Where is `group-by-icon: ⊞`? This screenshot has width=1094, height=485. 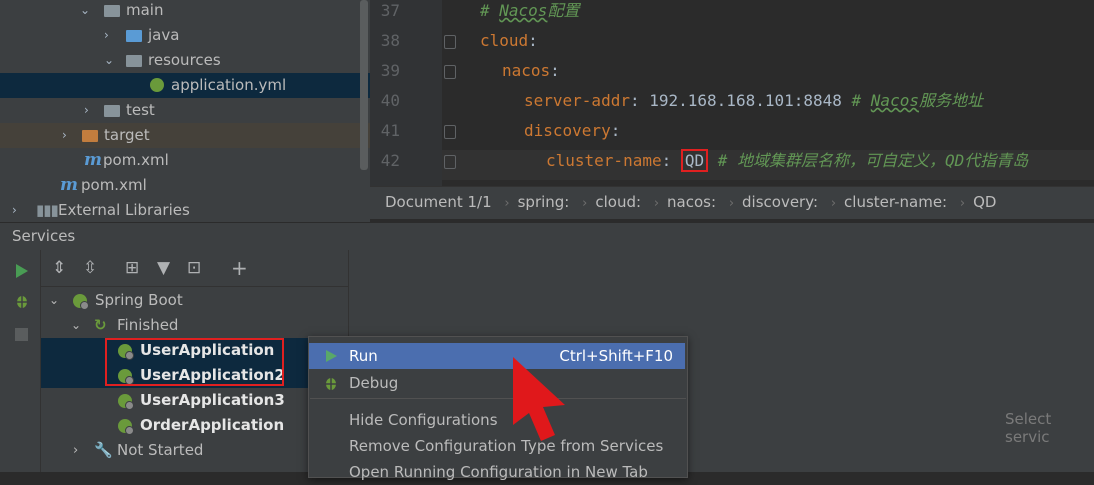
group-by-icon: ⊞ is located at coordinates (132, 268).